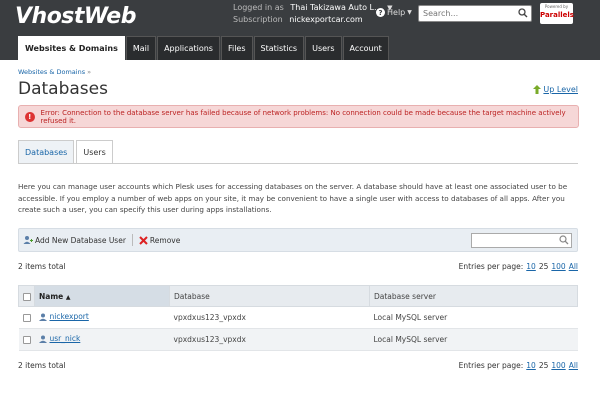 The height and width of the screenshot is (400, 600). I want to click on list-search, so click(521, 240).